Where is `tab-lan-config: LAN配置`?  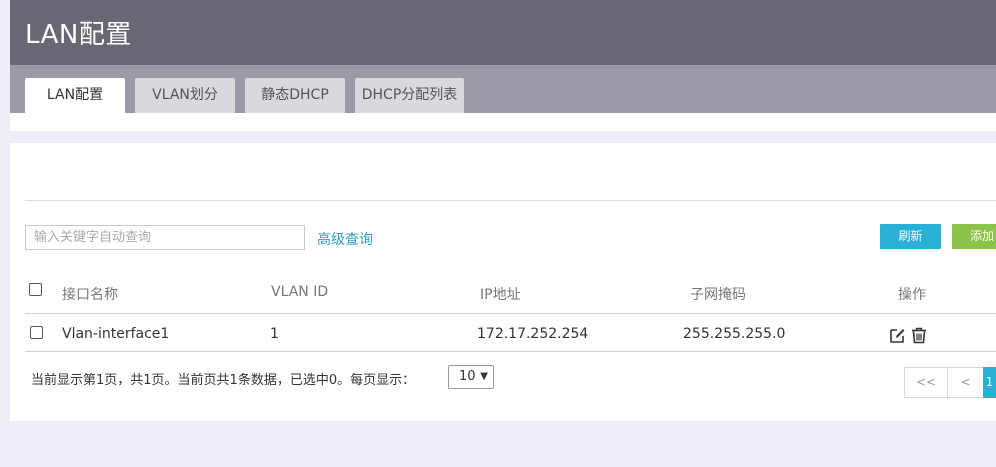
tab-lan-config: LAN配置 is located at coordinates (75, 95).